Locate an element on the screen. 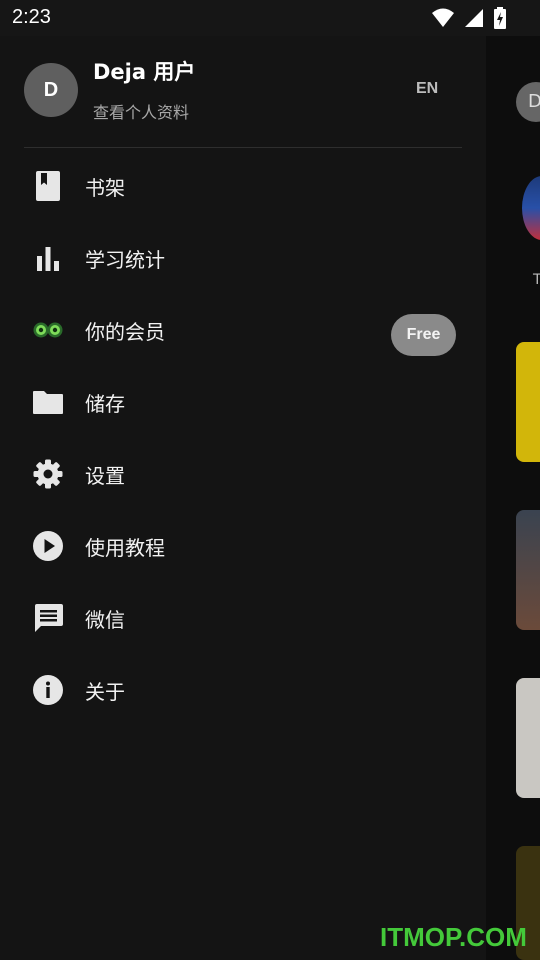 The width and height of the screenshot is (540, 960). menu-item-settings: 设置 is located at coordinates (243, 472).